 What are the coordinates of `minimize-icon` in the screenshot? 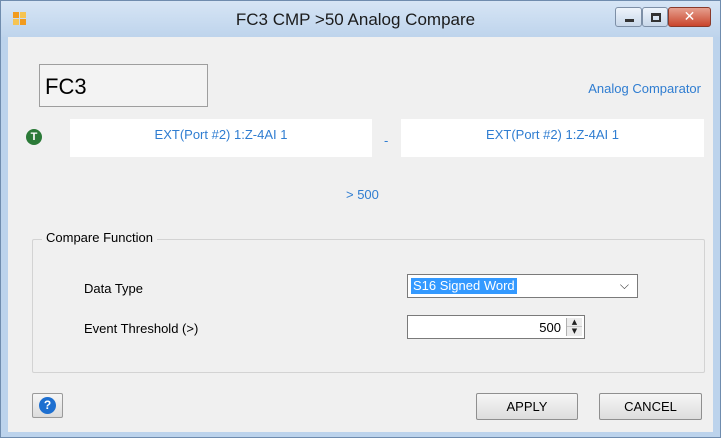 It's located at (629, 20).